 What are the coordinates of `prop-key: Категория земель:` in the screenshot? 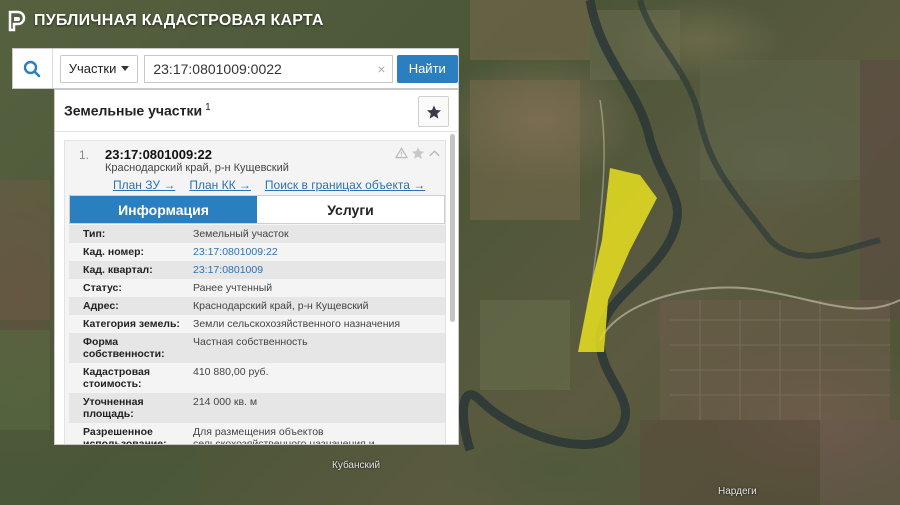 It's located at (131, 324).